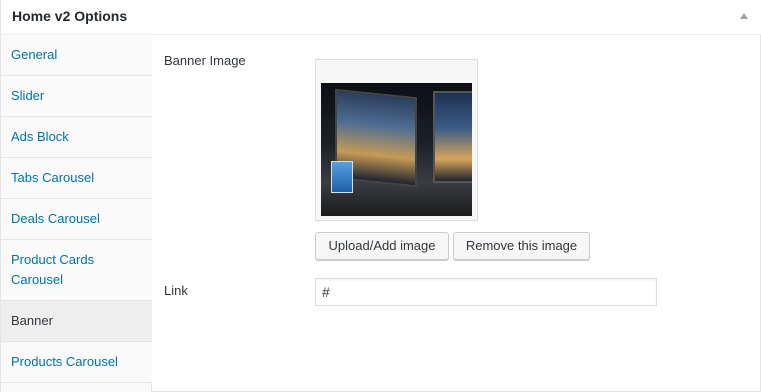  Describe the element at coordinates (396, 149) in the screenshot. I see `banner-thumbnail` at that location.